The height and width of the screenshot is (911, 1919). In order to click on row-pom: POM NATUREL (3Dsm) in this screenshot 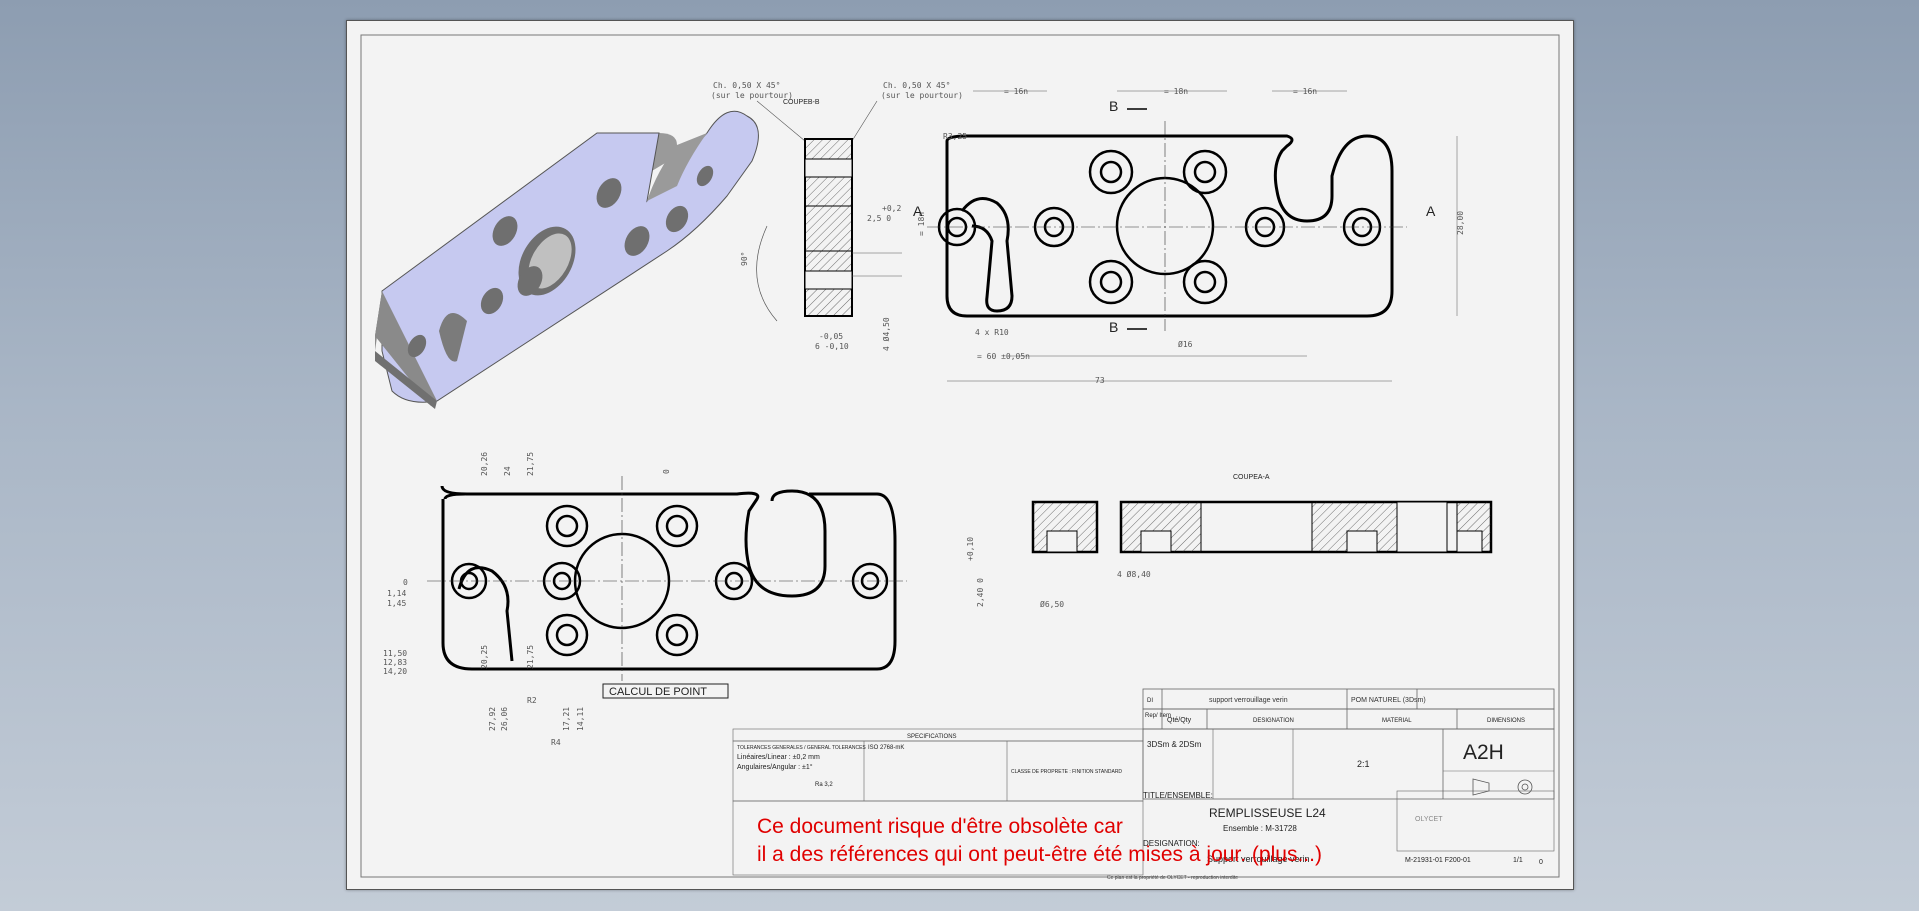, I will do `click(1388, 700)`.